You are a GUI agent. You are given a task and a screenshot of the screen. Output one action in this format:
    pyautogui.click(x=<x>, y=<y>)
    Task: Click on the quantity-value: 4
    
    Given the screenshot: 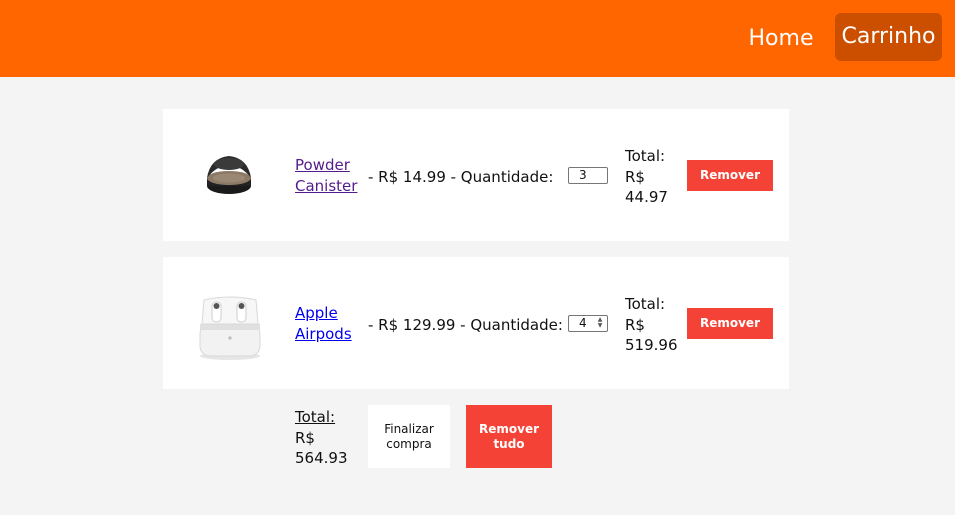 What is the action you would take?
    pyautogui.click(x=583, y=323)
    